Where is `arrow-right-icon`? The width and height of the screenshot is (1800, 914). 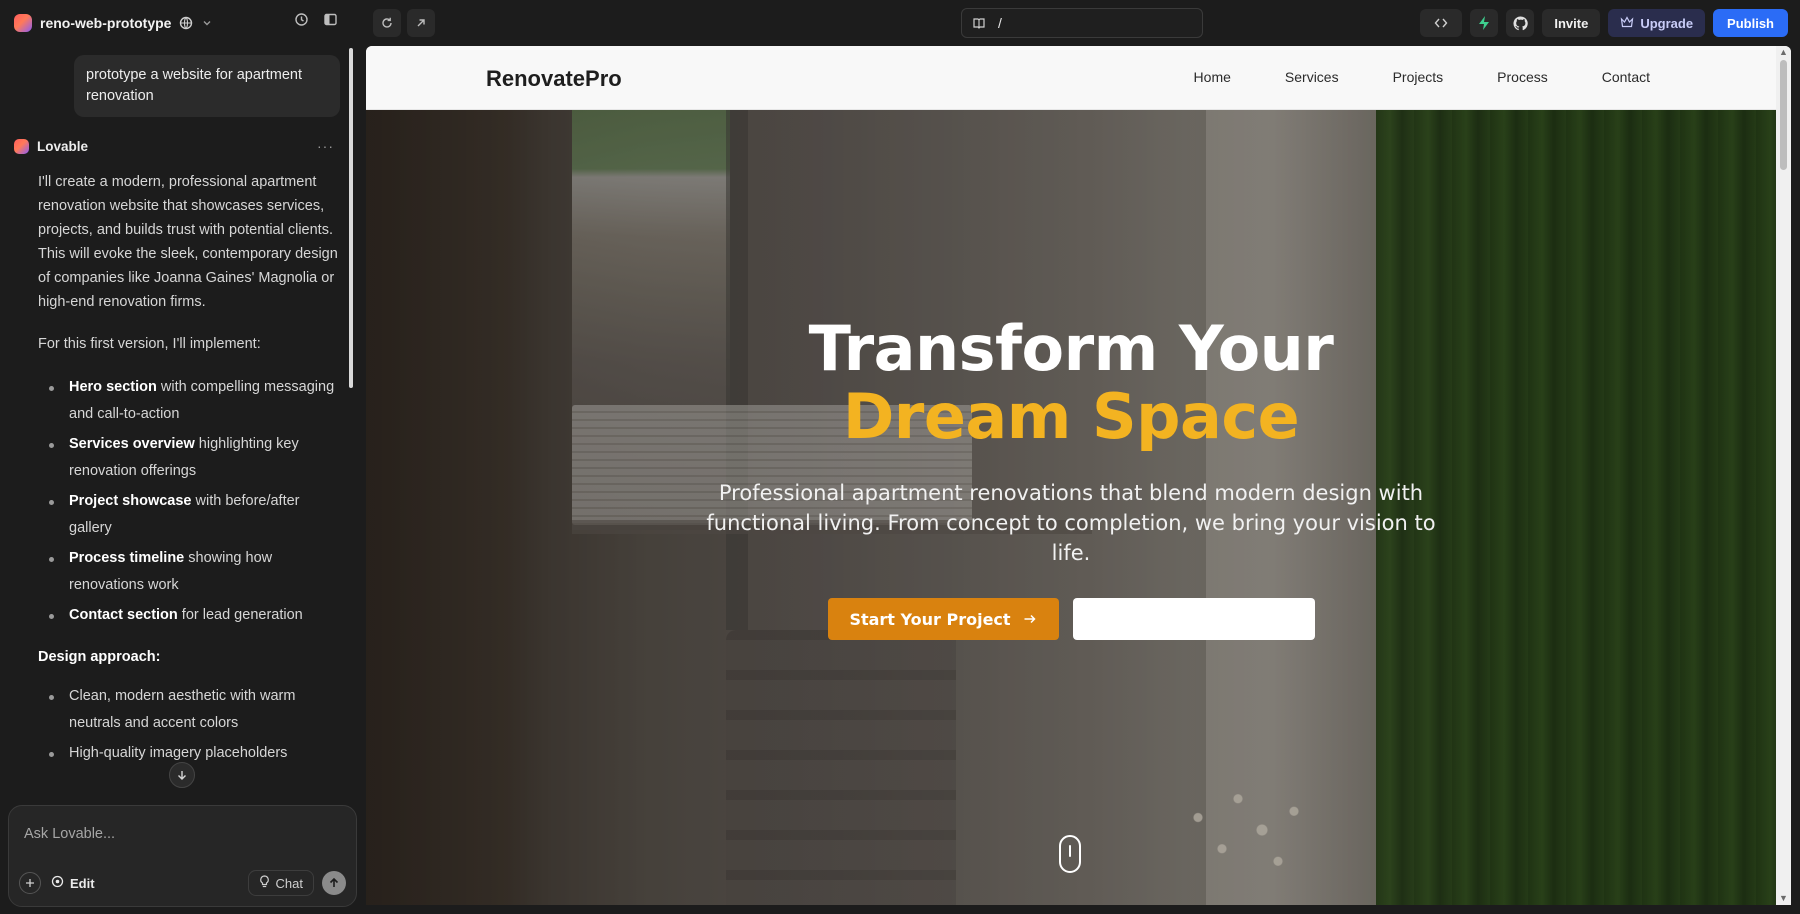
arrow-right-icon is located at coordinates (1030, 619).